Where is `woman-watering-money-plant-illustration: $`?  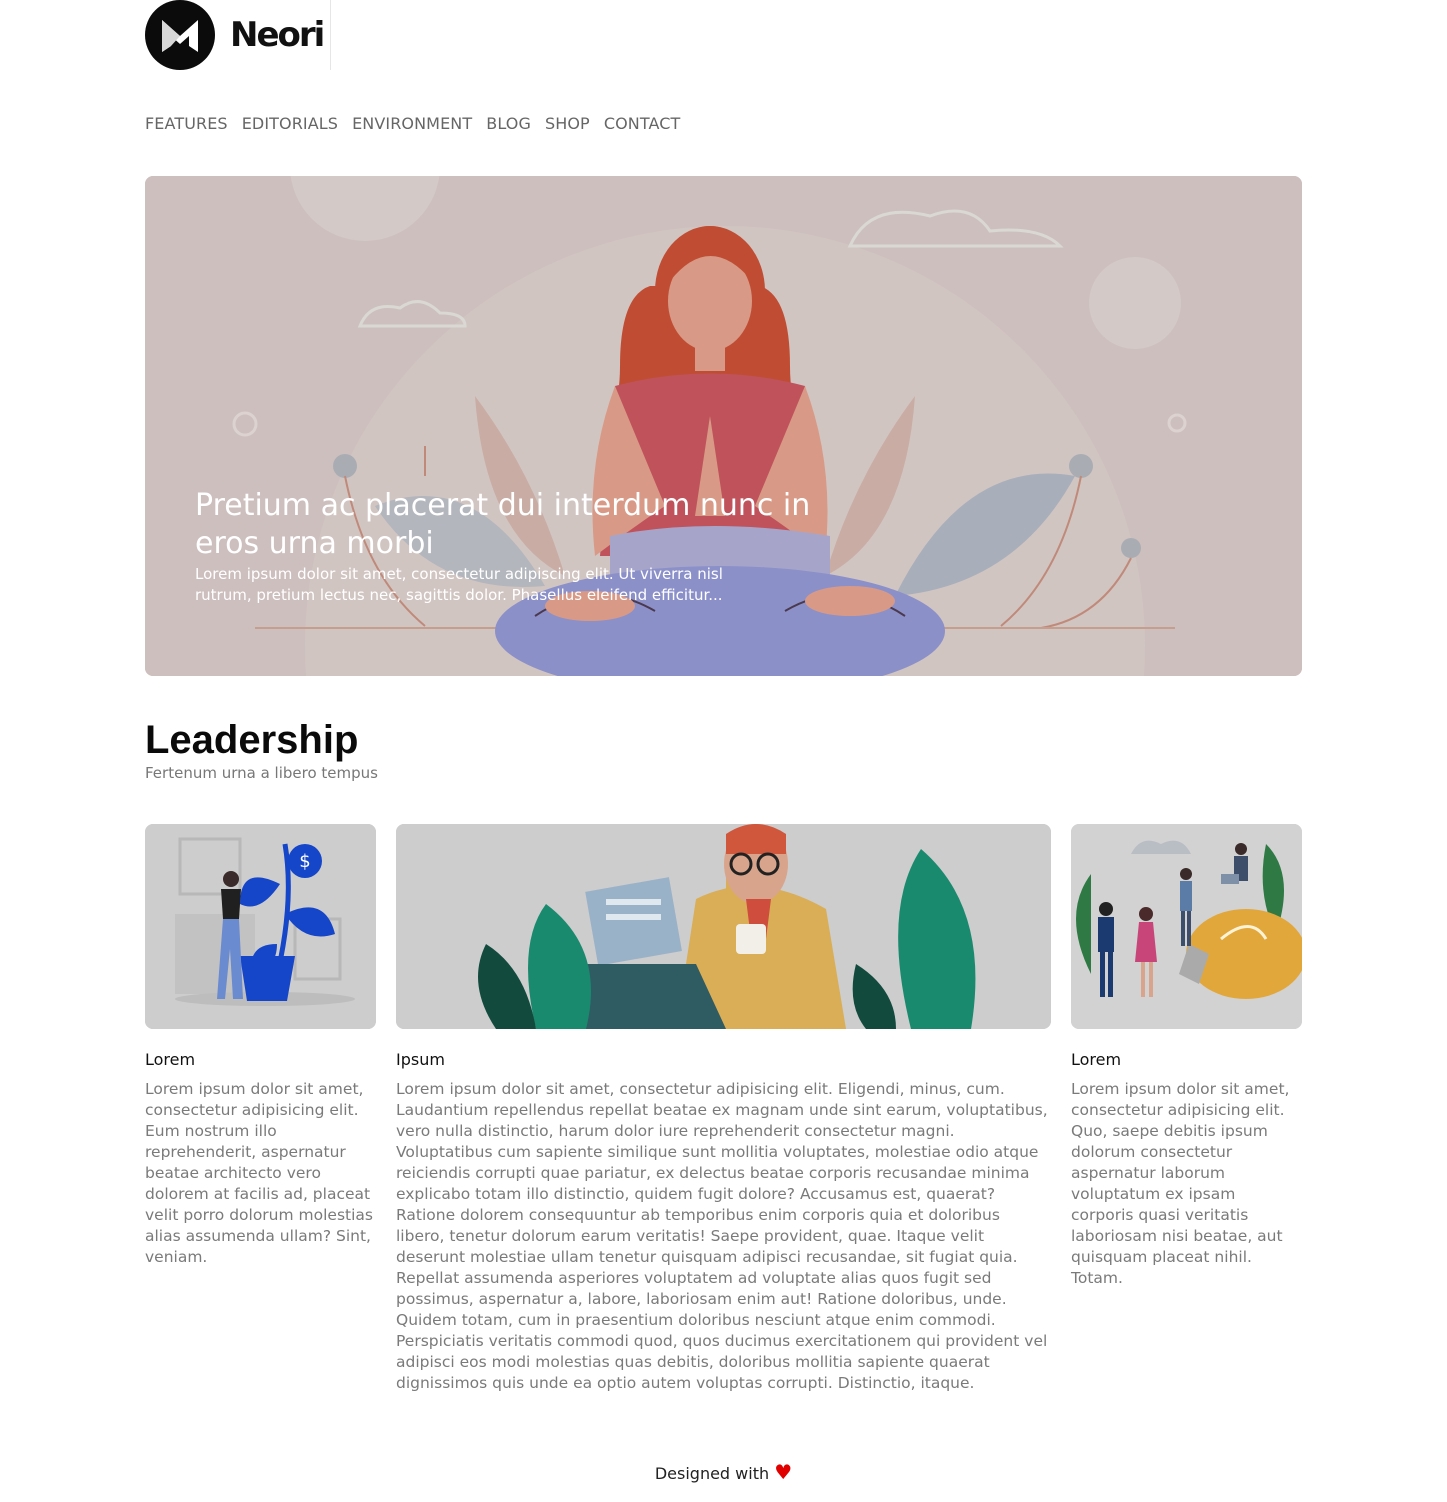
woman-watering-money-plant-illustration: $ is located at coordinates (260, 926).